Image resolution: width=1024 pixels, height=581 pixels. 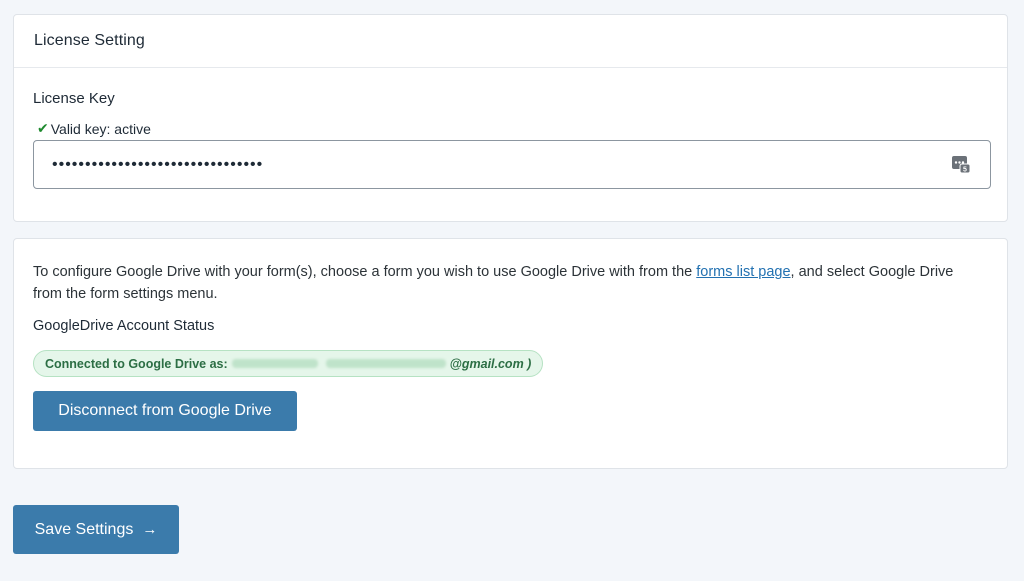 What do you see at coordinates (961, 164) in the screenshot?
I see `password-manager-icon: 5` at bounding box center [961, 164].